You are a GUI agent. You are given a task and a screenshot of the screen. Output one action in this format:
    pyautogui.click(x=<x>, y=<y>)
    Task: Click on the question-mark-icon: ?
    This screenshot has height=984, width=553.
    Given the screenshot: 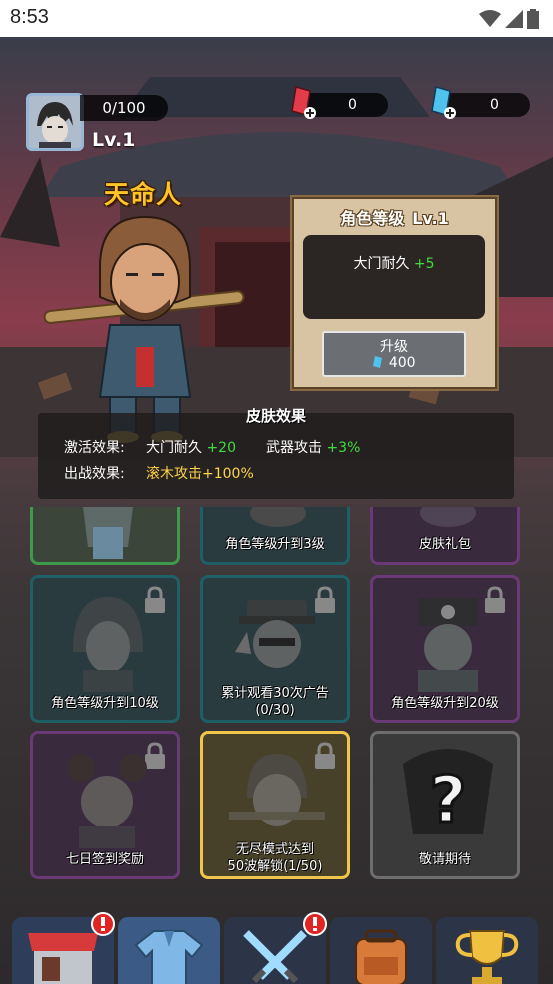 What is the action you would take?
    pyautogui.click(x=448, y=794)
    